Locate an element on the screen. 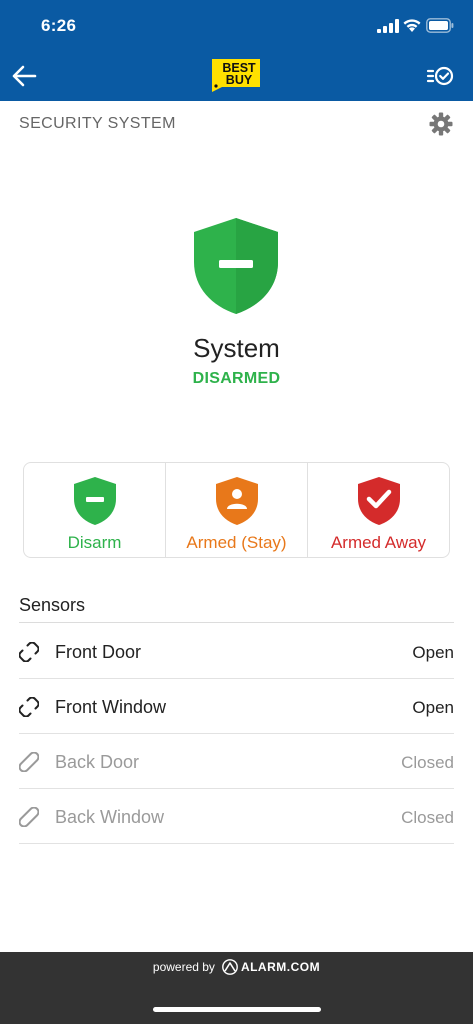  arrow-left-icon is located at coordinates (24, 76).